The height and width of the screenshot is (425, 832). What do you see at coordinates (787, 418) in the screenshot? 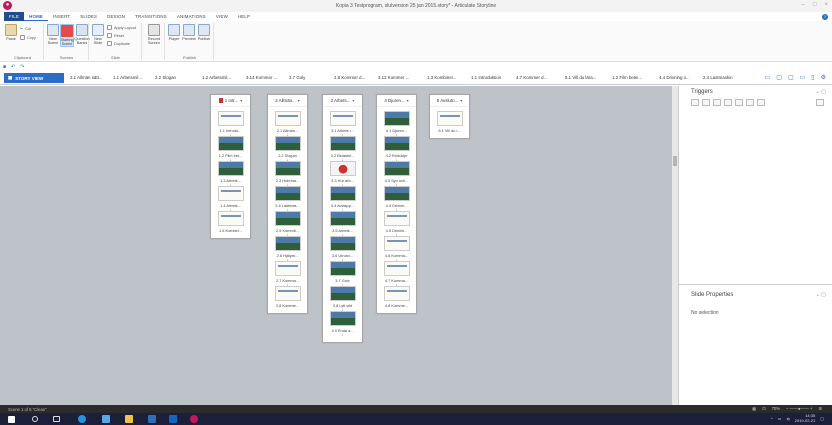
I see `volume-icon: ◂)` at bounding box center [787, 418].